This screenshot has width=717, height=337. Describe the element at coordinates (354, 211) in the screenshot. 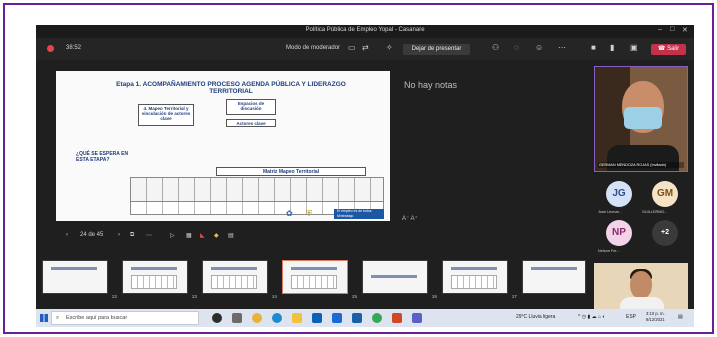

I see `logo-text: El empleo es de todos` at that location.